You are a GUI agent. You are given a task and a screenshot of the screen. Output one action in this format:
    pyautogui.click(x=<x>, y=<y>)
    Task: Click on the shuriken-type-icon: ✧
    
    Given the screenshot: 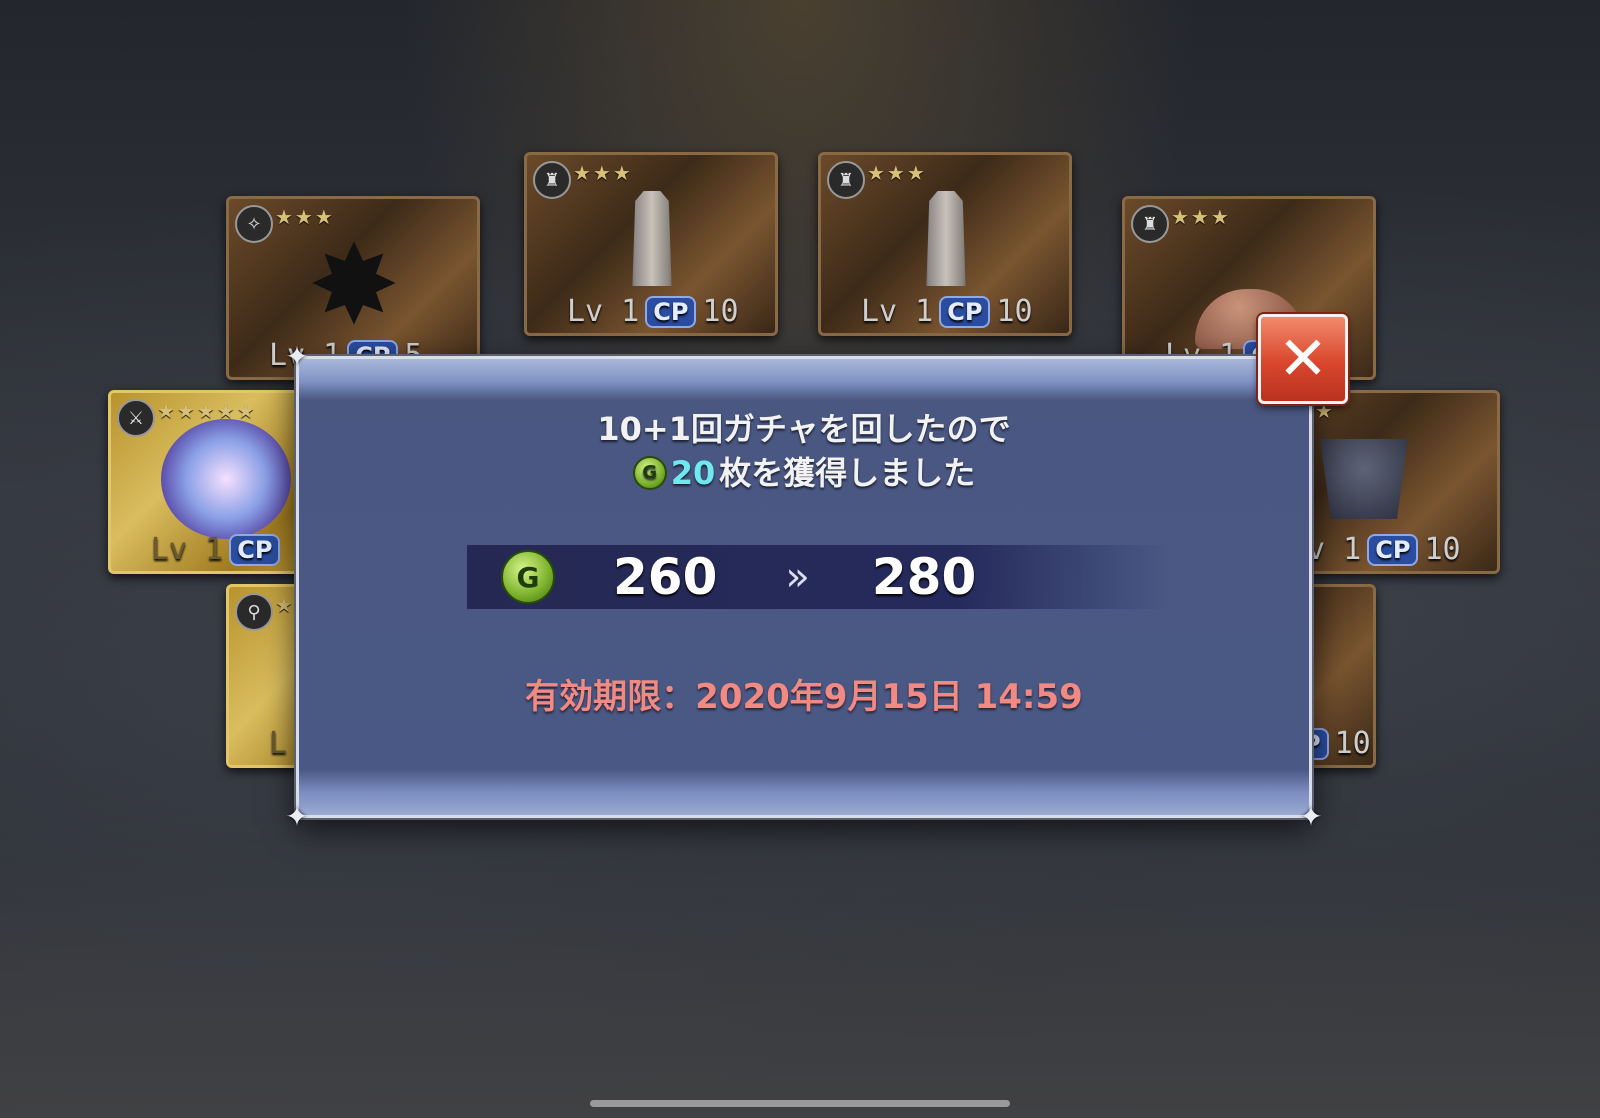 What is the action you would take?
    pyautogui.click(x=254, y=224)
    